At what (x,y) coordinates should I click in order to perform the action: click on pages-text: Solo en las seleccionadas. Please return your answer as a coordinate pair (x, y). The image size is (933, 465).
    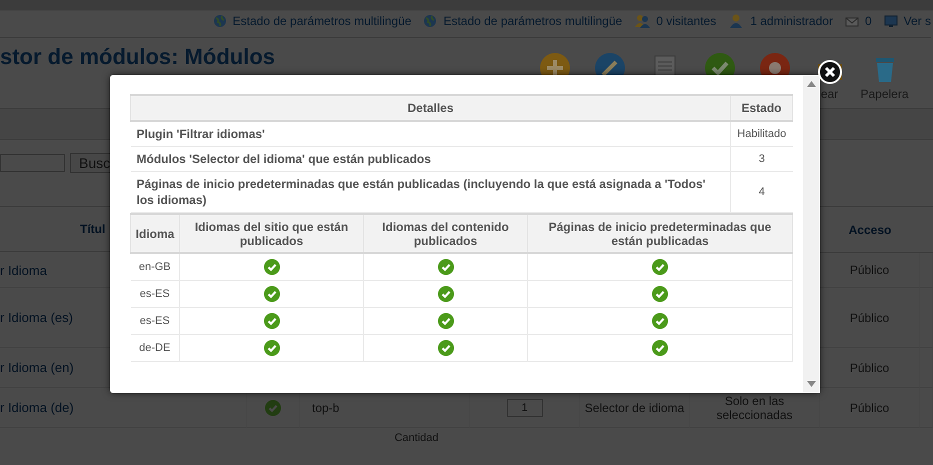
    Looking at the image, I should click on (754, 408).